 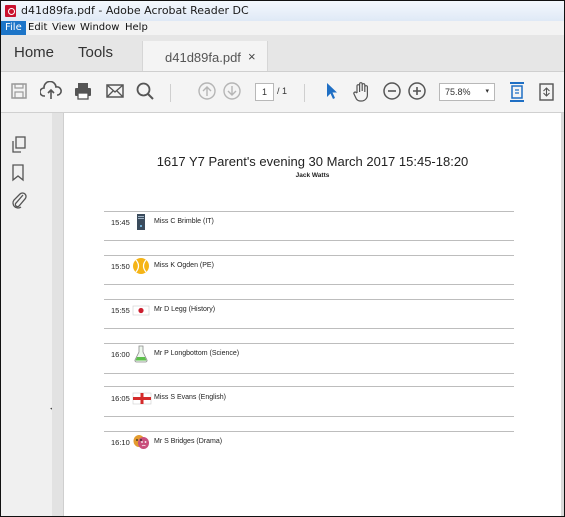 I want to click on teacher-name: Miss C Brimble (IT), so click(x=184, y=221).